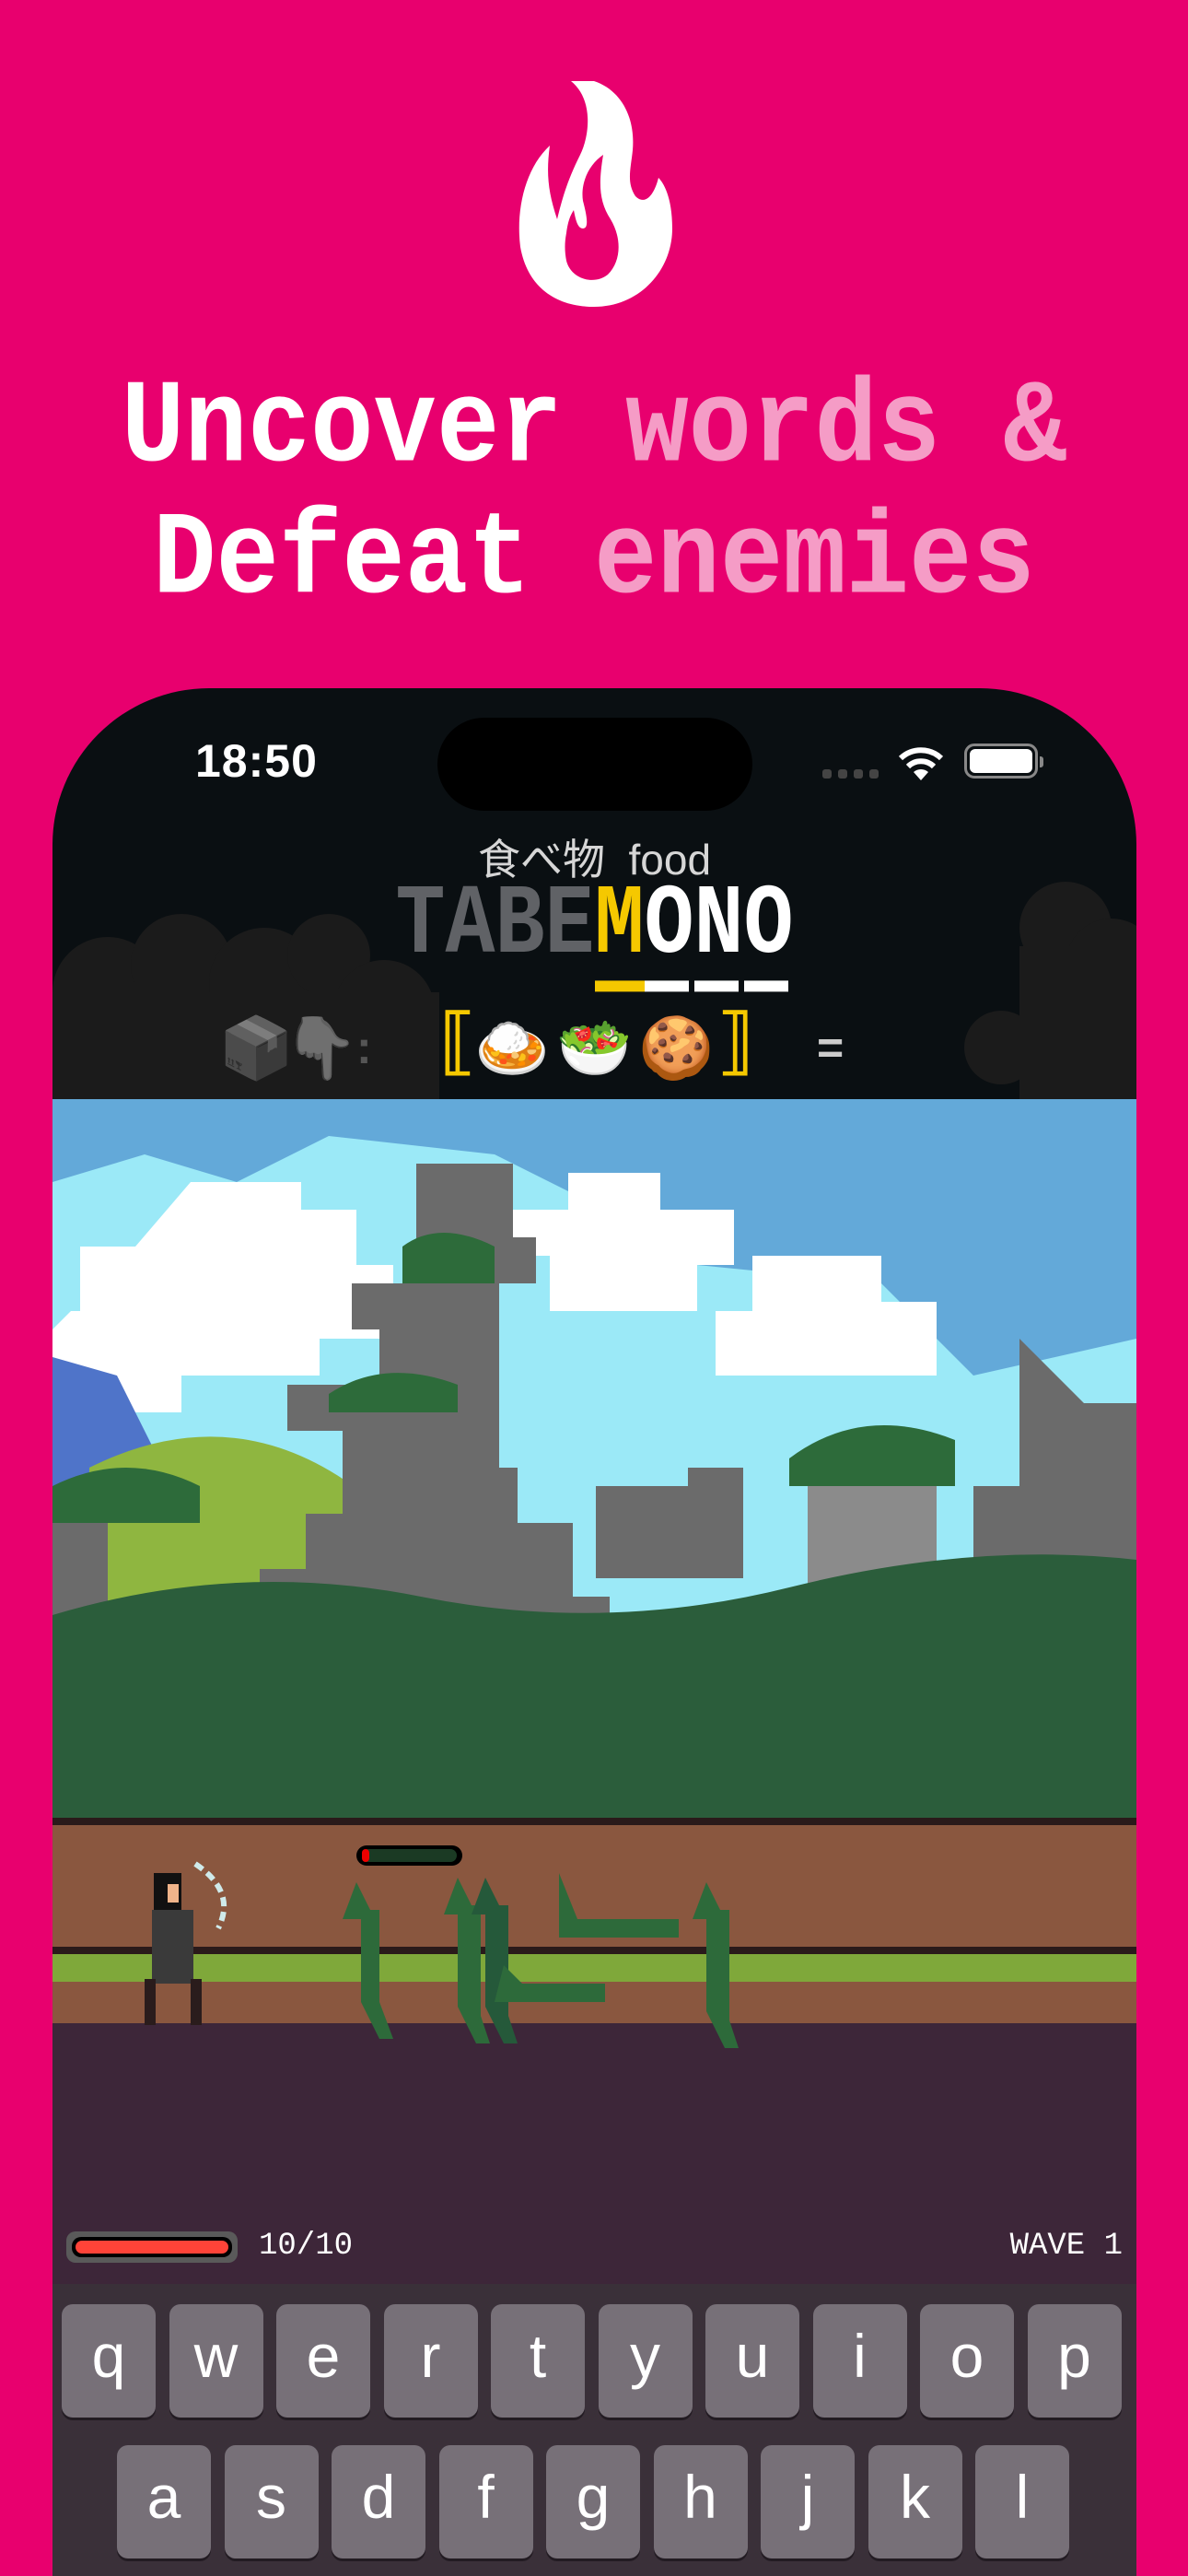 The image size is (1188, 2576). Describe the element at coordinates (736, 1047) in the screenshot. I see `bracket-close: ⟧` at that location.